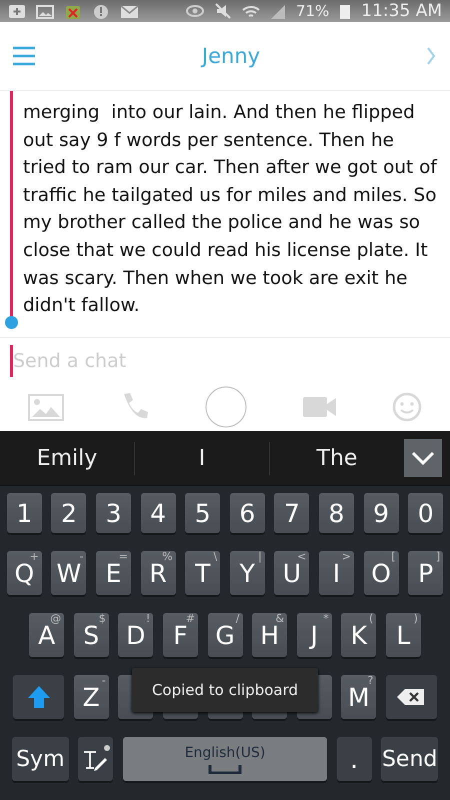 This screenshot has height=800, width=450. I want to click on backspace-icon, so click(411, 697).